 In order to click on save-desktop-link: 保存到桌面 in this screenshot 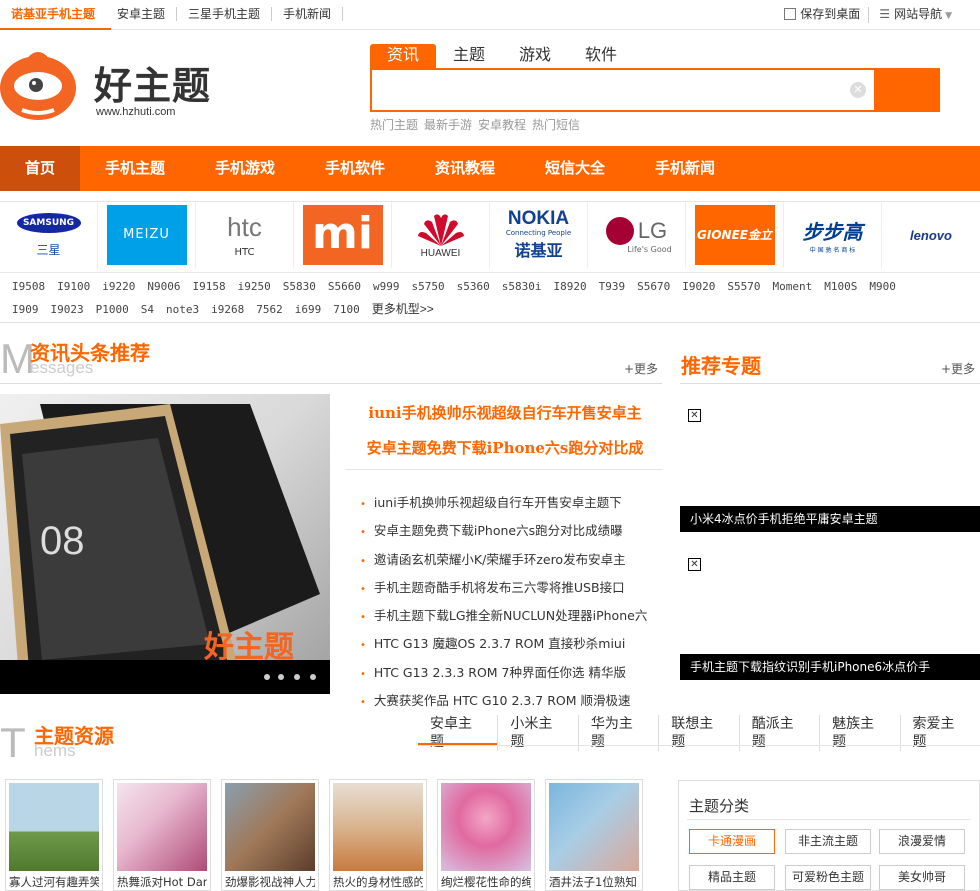, I will do `click(822, 15)`.